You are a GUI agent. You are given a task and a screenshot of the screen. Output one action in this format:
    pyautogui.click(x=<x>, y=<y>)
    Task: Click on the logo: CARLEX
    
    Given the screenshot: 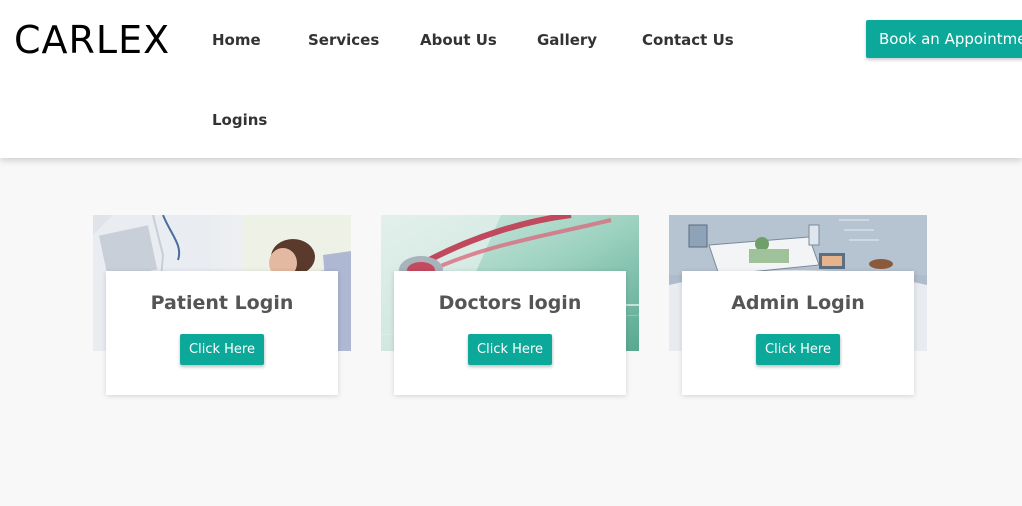 What is the action you would take?
    pyautogui.click(x=92, y=40)
    